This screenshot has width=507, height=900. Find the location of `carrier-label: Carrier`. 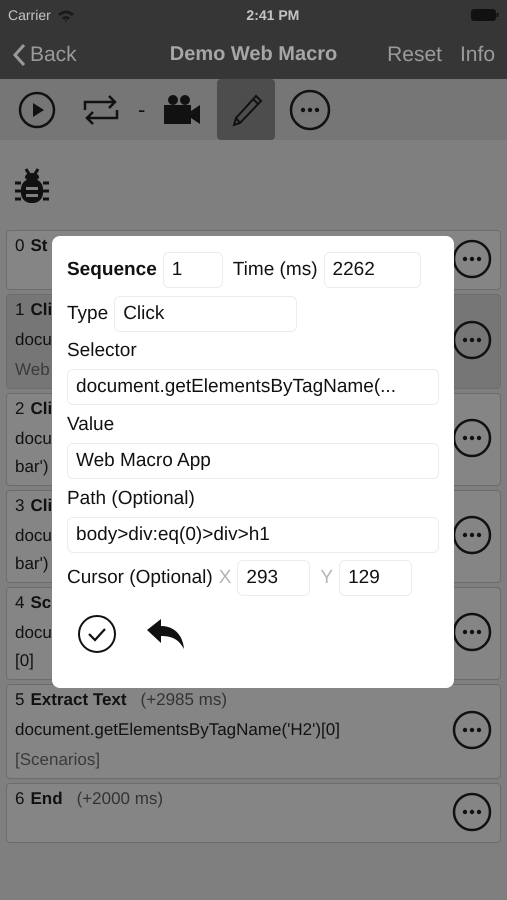

carrier-label: Carrier is located at coordinates (29, 15).